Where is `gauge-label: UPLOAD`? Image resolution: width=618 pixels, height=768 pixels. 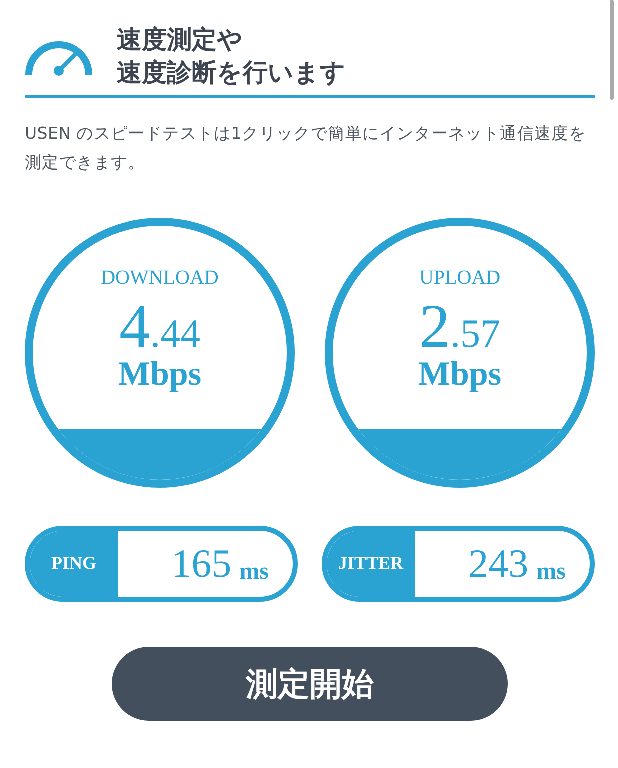 gauge-label: UPLOAD is located at coordinates (460, 278).